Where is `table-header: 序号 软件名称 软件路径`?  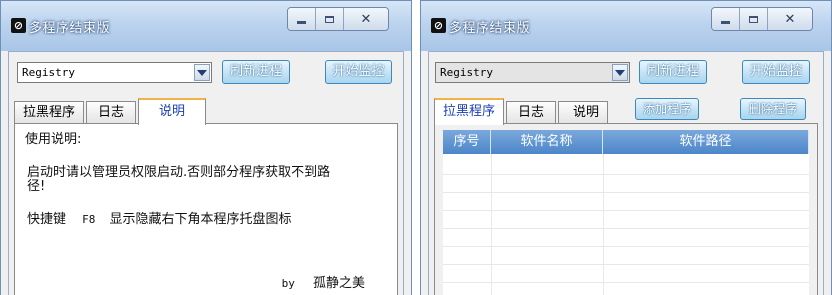
table-header: 序号 软件名称 软件路径 is located at coordinates (626, 142).